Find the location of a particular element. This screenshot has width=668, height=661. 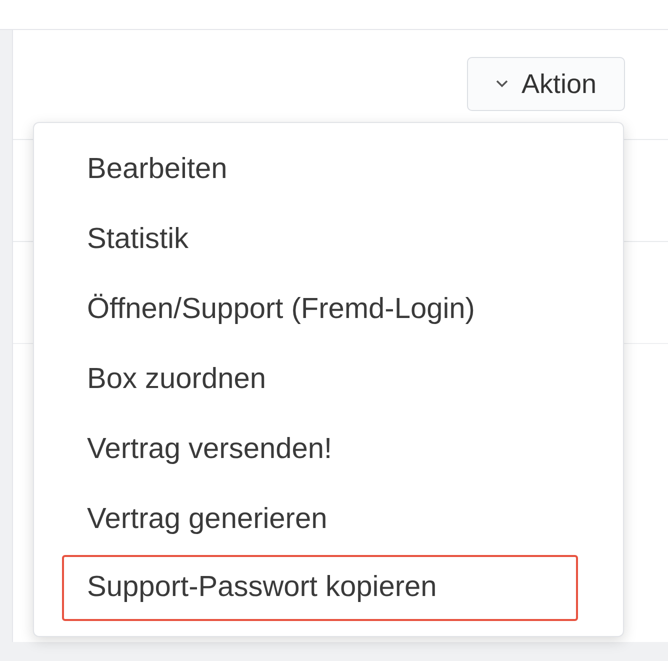

menu-item: Vertrag generieren is located at coordinates (320, 520).